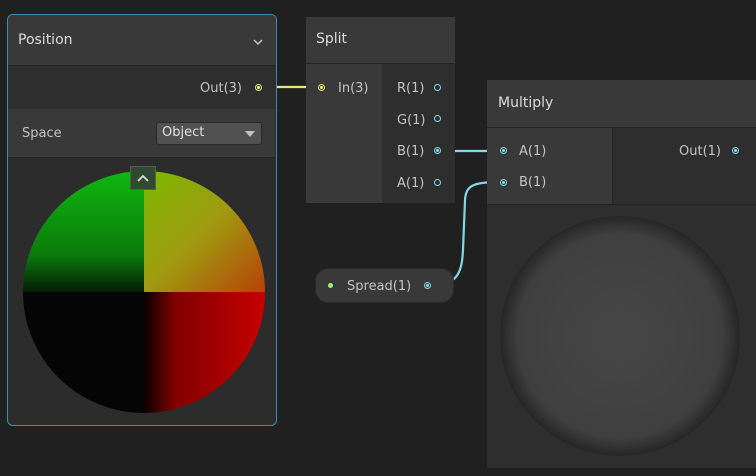  Describe the element at coordinates (380, 40) in the screenshot. I see `split-node-header: Split` at that location.